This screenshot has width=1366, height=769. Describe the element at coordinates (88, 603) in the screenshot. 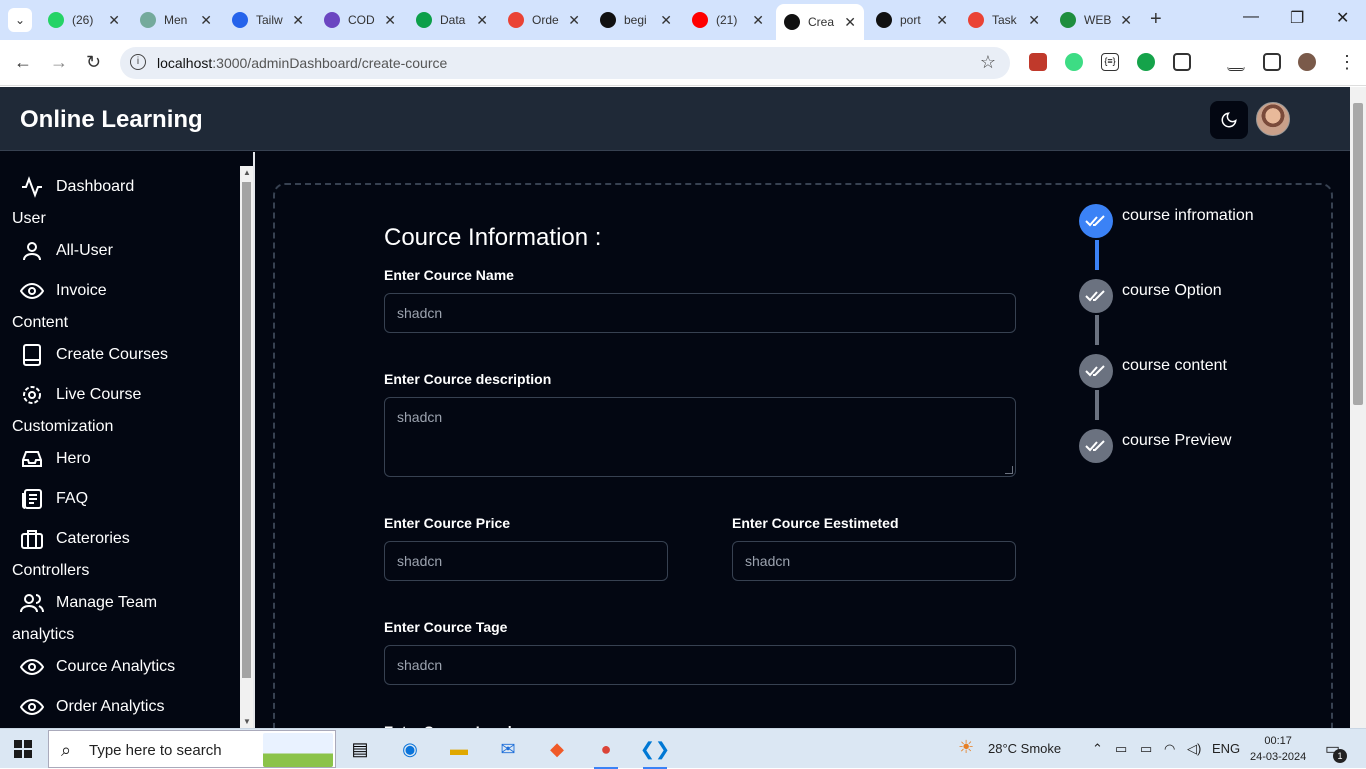

I see `sidebar-item-manage-team: Manage Team` at that location.